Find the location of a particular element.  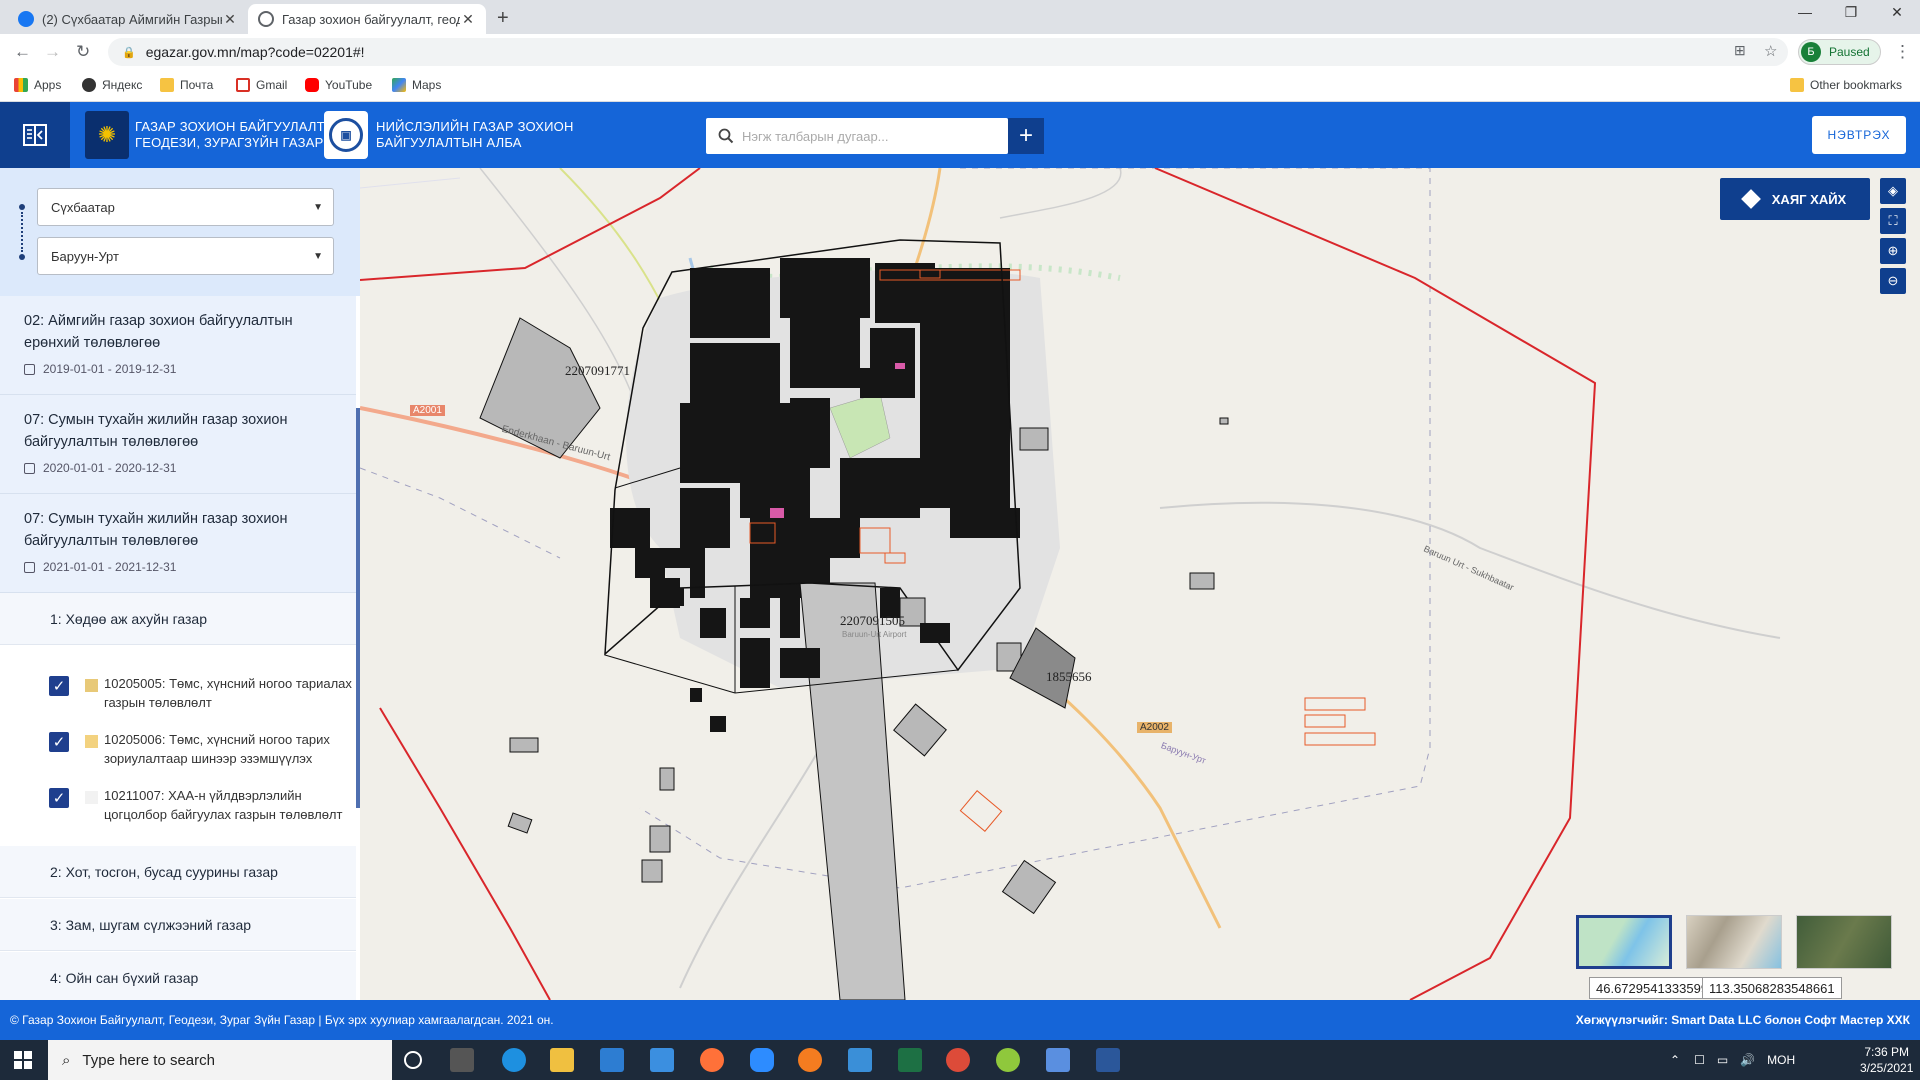

mongolia-emblem-logo: ✺ is located at coordinates (107, 135).